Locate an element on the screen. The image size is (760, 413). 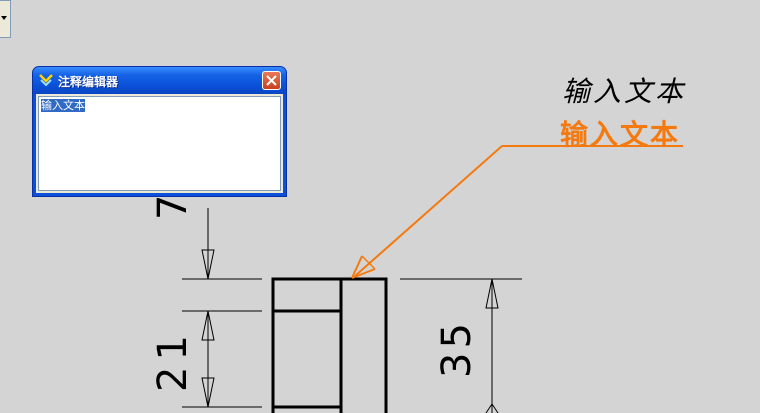
dialog-titlebar: 注释编辑器 is located at coordinates (159, 80).